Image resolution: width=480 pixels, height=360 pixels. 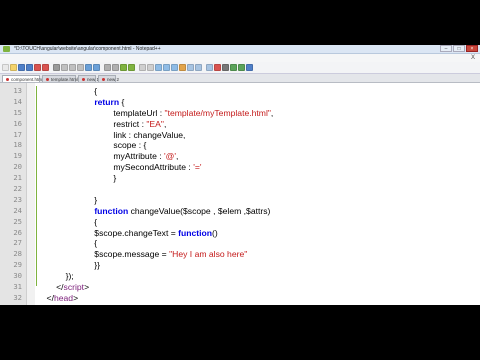 What do you see at coordinates (190, 67) in the screenshot?
I see `doc-map-icon` at bounding box center [190, 67].